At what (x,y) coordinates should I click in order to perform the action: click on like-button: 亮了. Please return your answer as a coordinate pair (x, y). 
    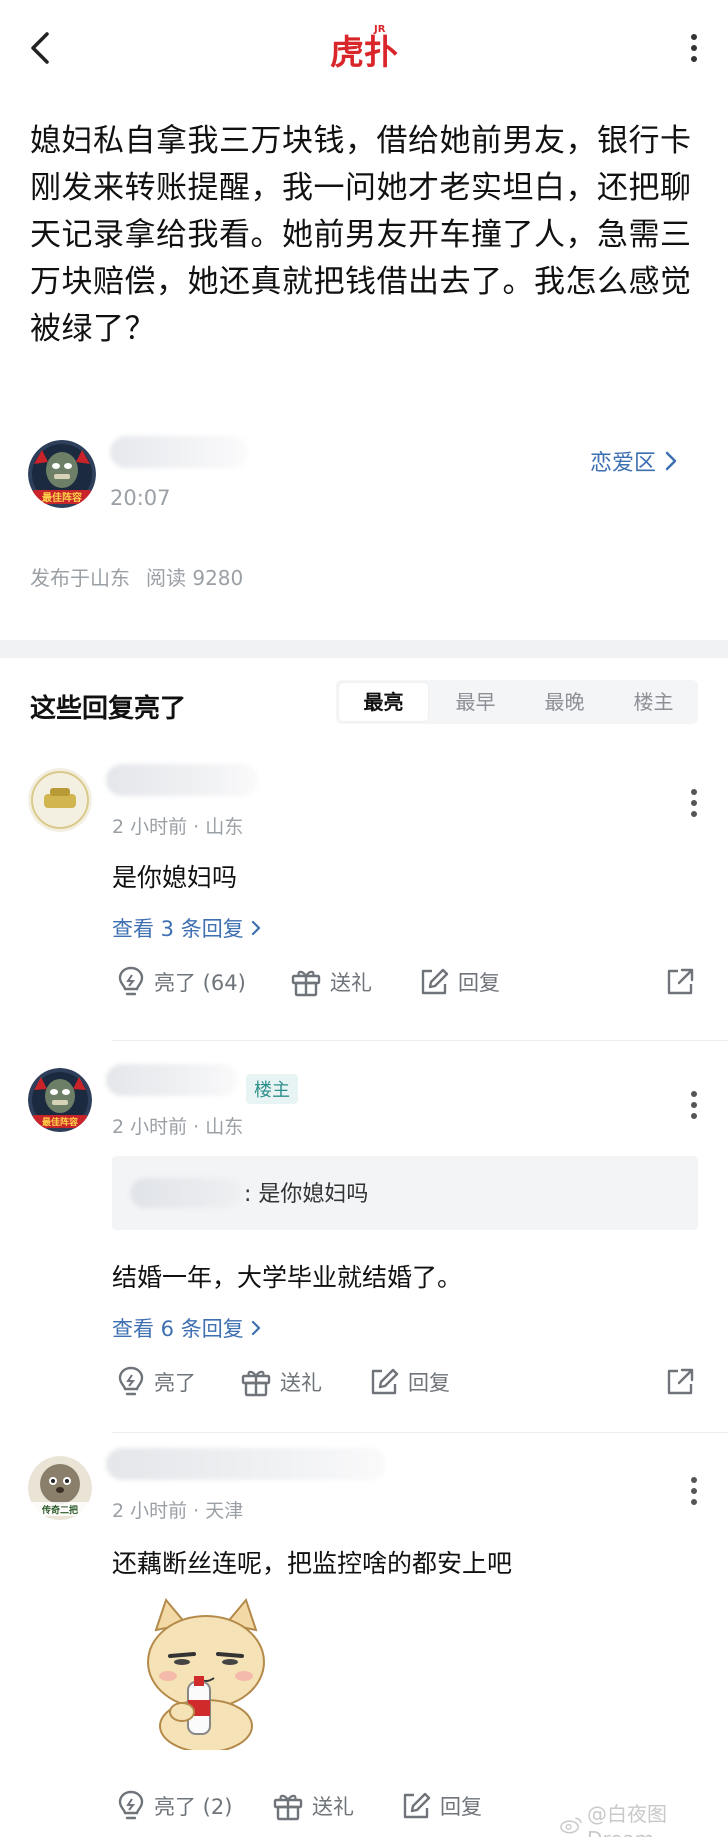
    Looking at the image, I should click on (156, 1382).